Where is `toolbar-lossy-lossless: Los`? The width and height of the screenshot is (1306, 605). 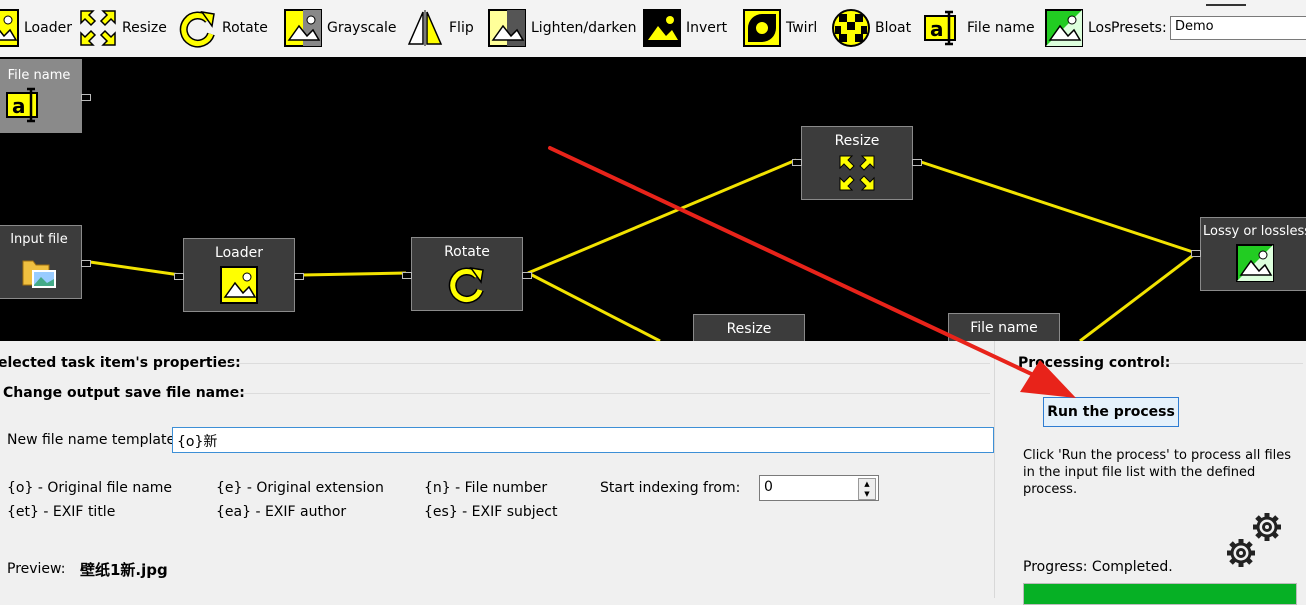
toolbar-lossy-lossless: Los is located at coordinates (1077, 28).